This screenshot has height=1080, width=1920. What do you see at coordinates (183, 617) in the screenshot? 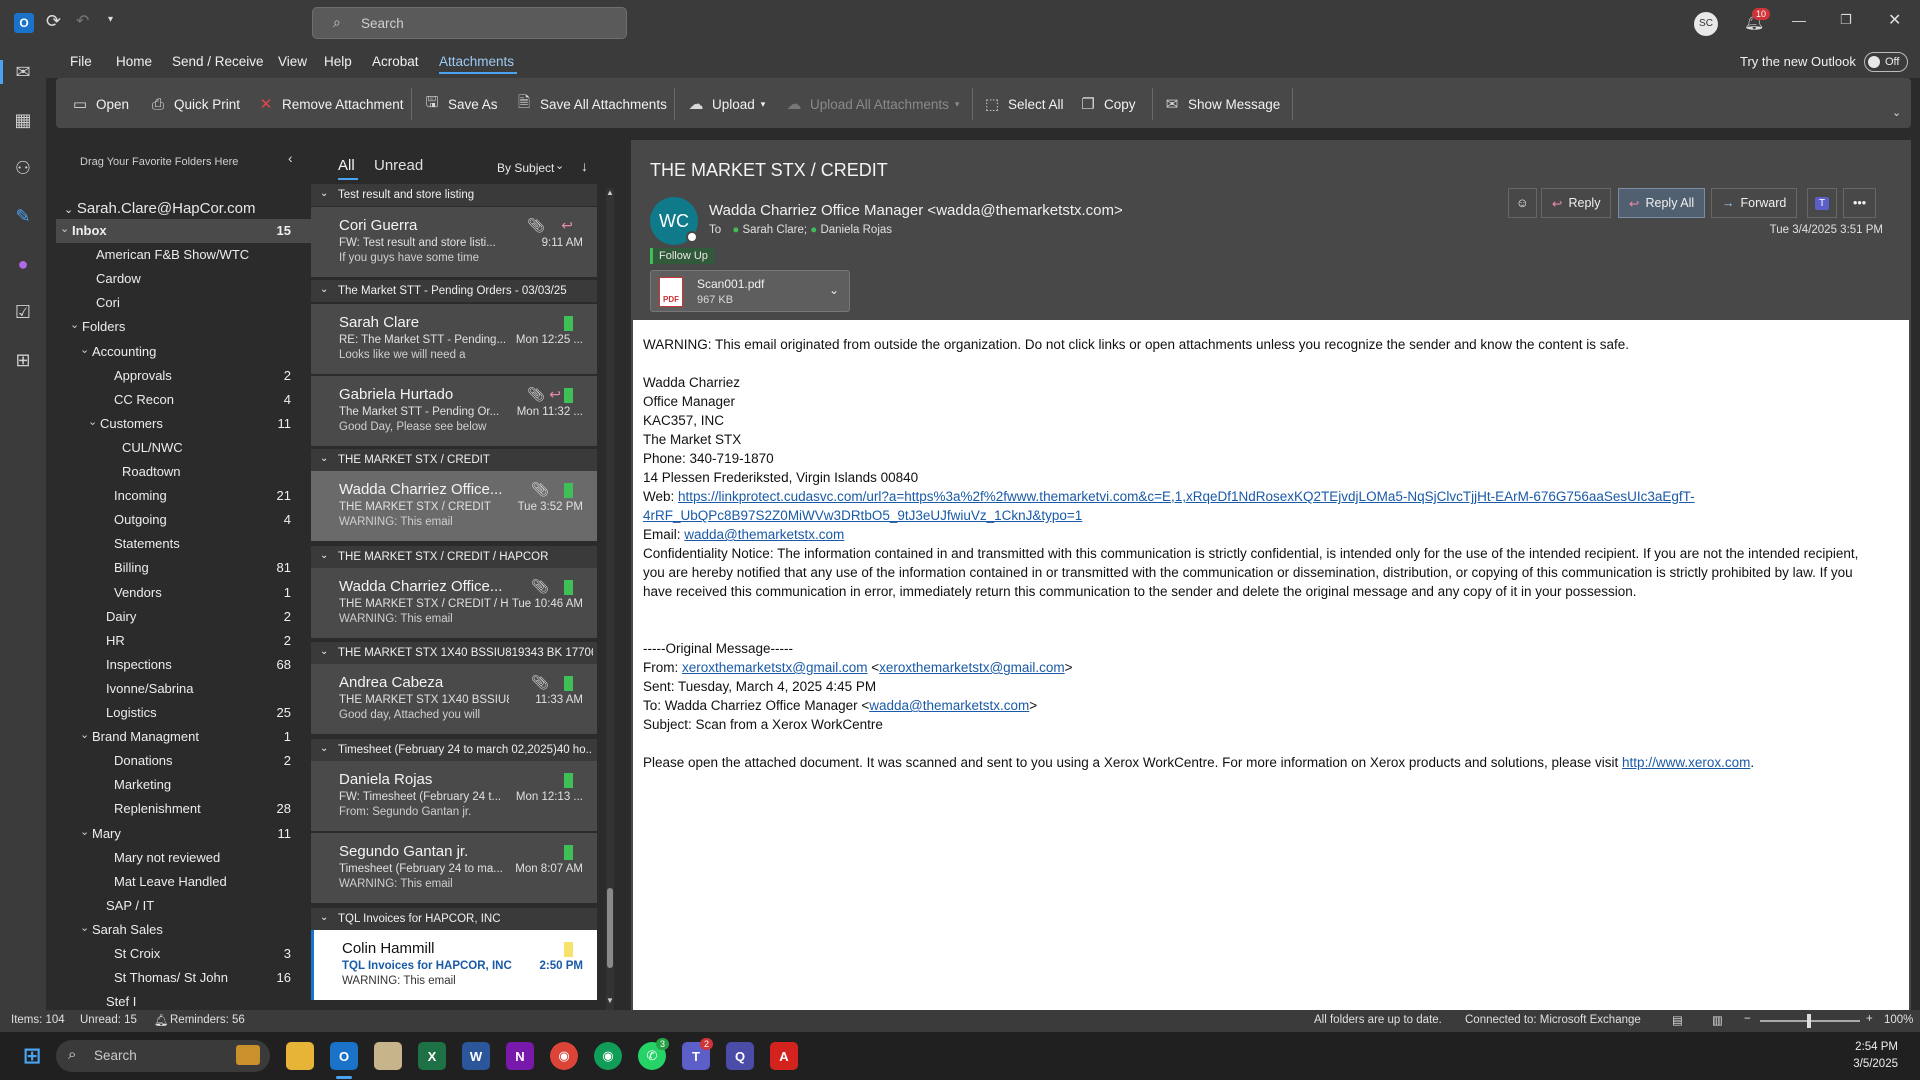
I see `folder-item: Dairy 2` at bounding box center [183, 617].